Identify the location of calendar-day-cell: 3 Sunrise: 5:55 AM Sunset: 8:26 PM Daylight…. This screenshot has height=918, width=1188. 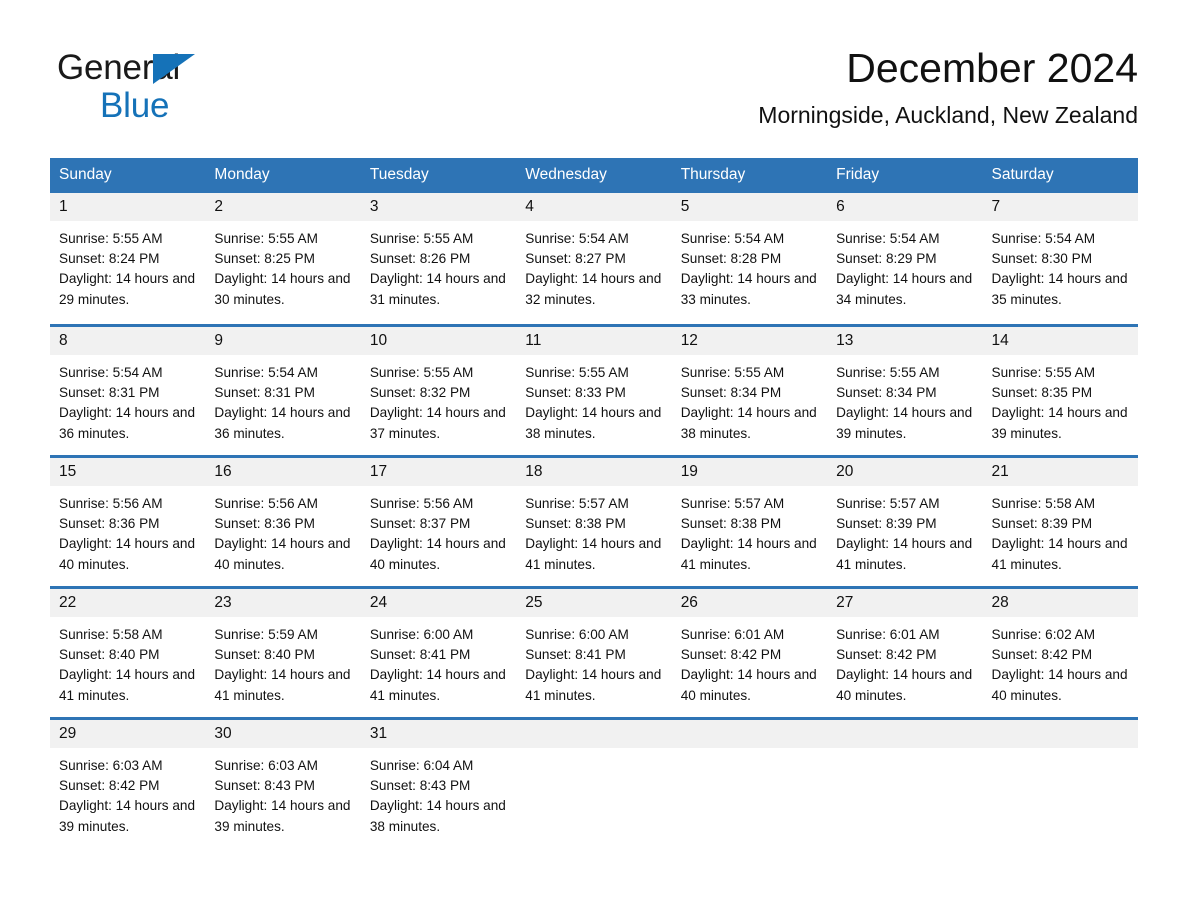
(438, 258).